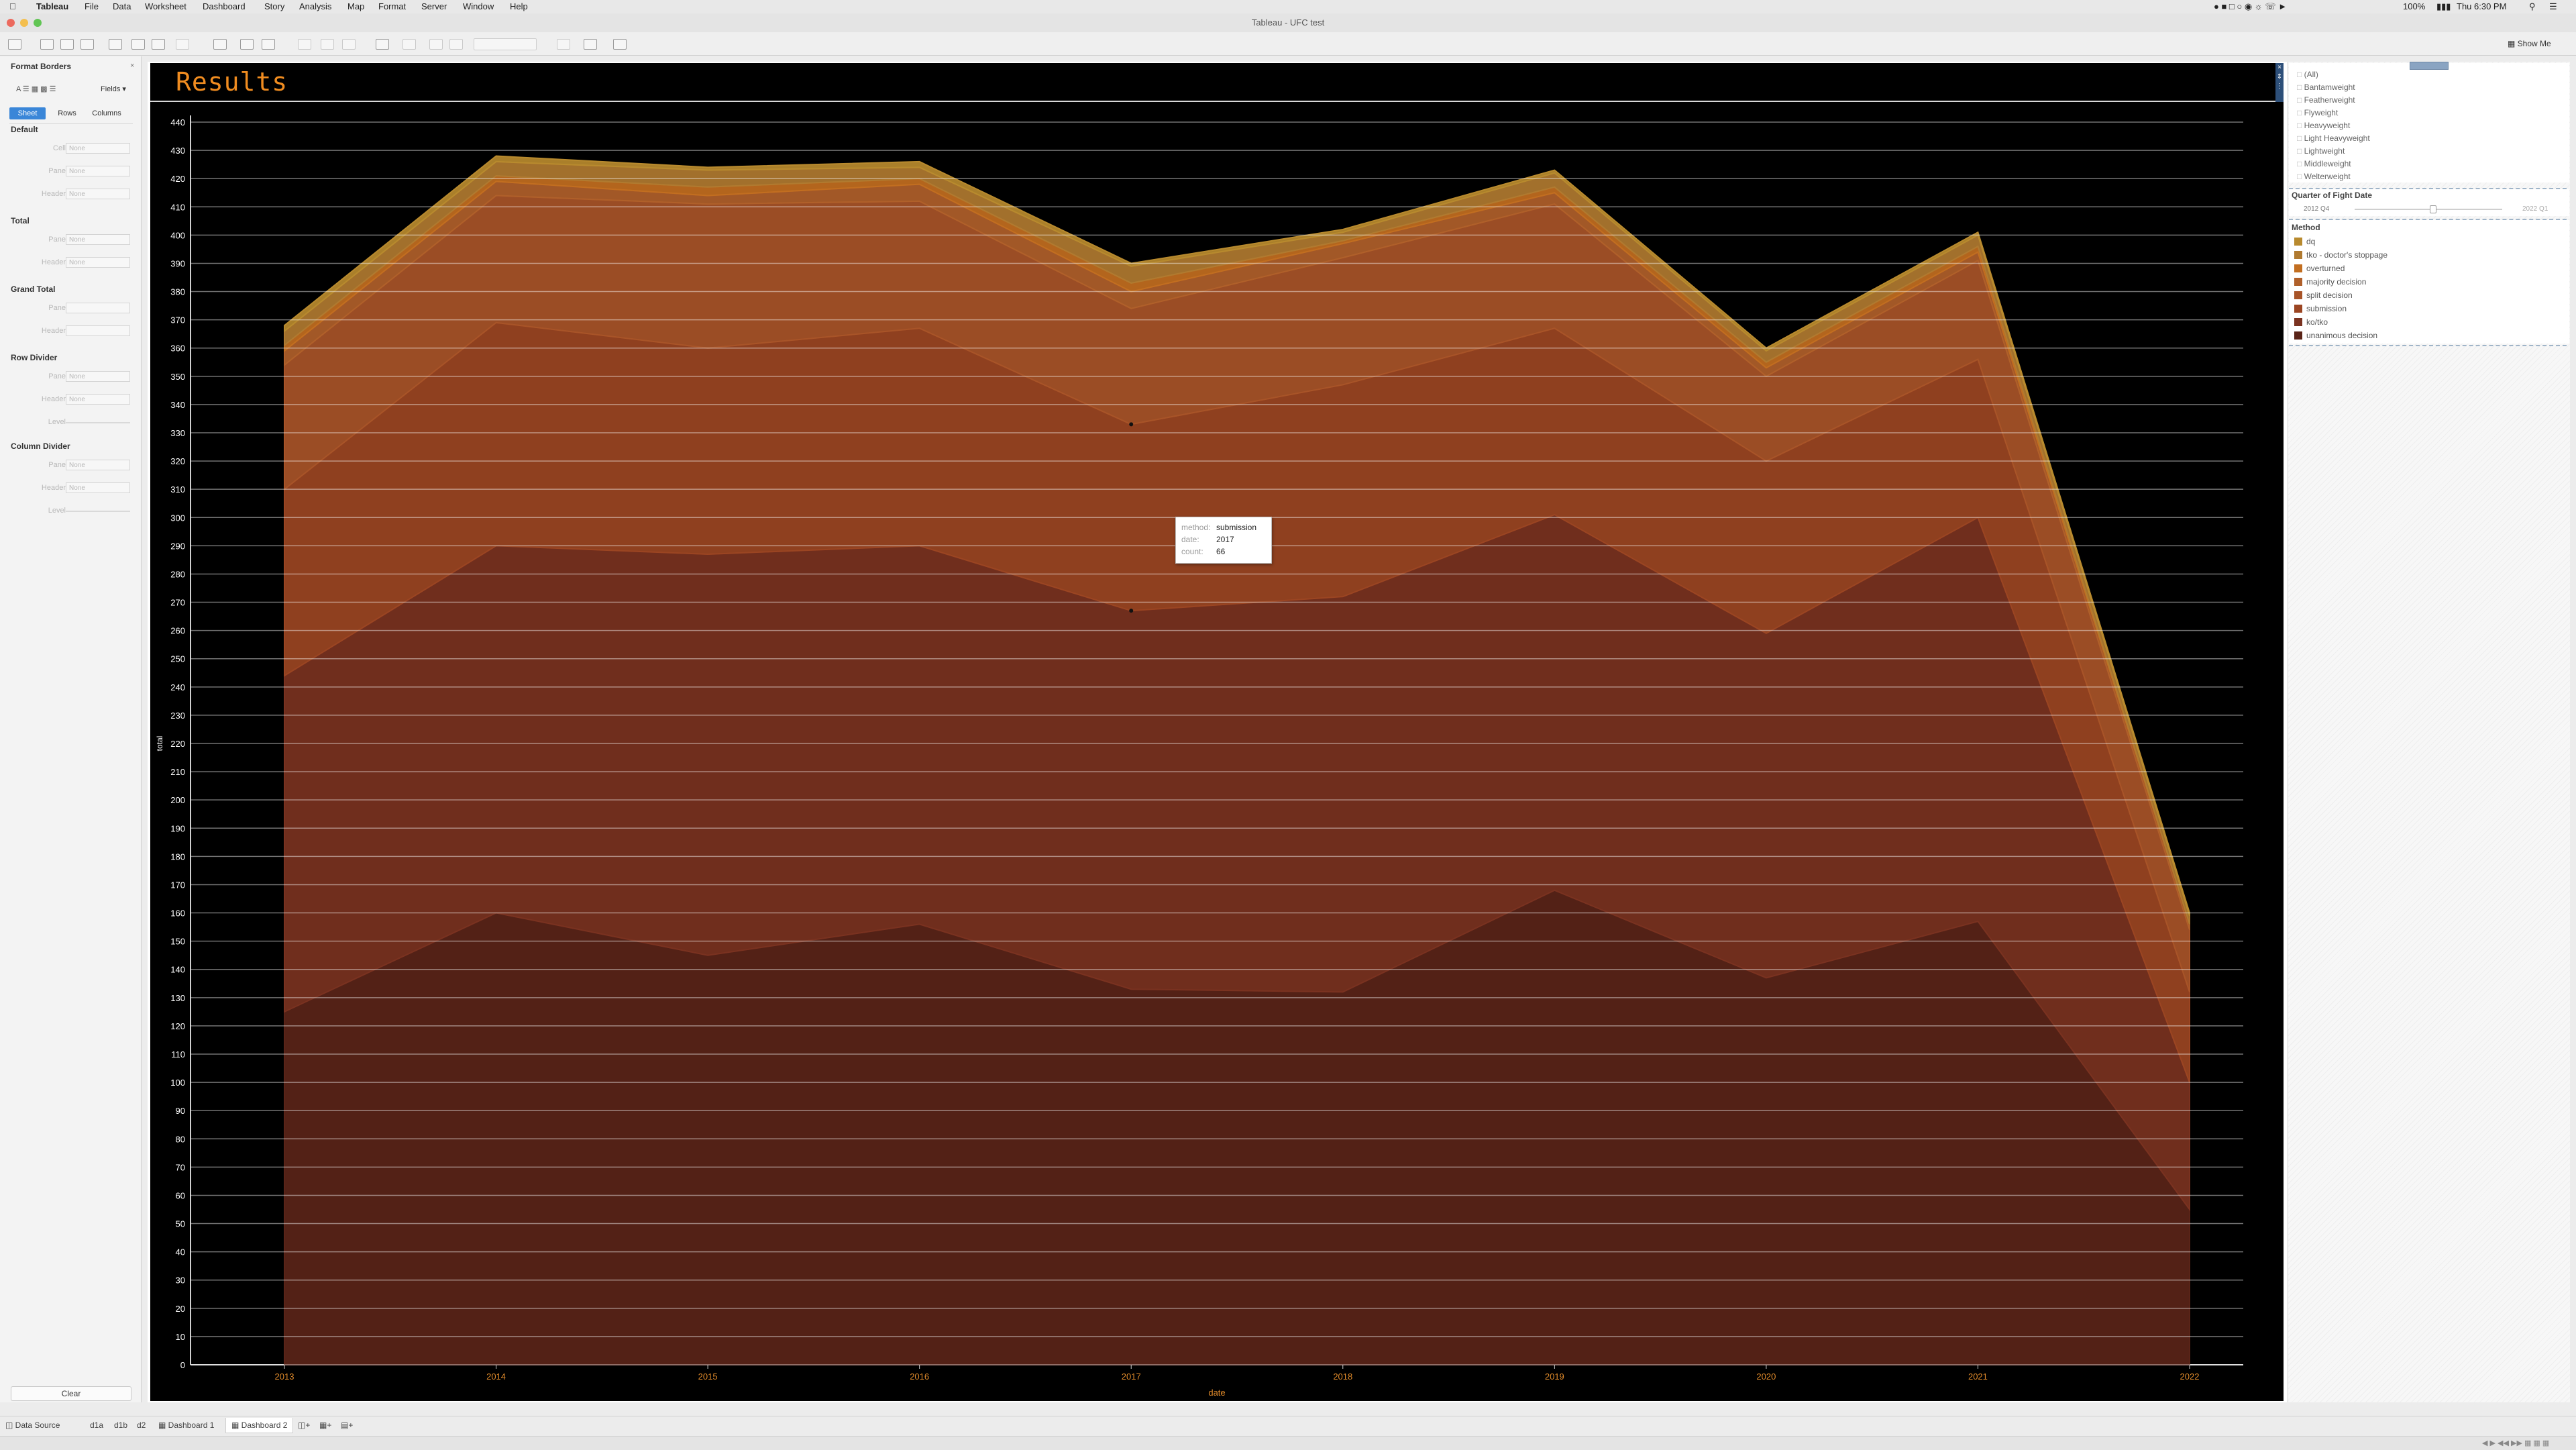 The width and height of the screenshot is (2576, 1450). I want to click on show-cards-icon, so click(563, 44).